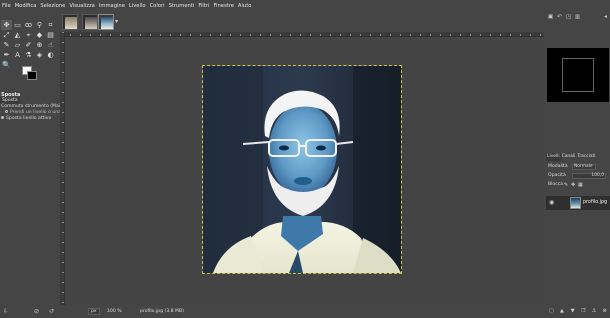 This screenshot has height=318, width=610. I want to click on lower-layer-icon: ▼, so click(573, 311).